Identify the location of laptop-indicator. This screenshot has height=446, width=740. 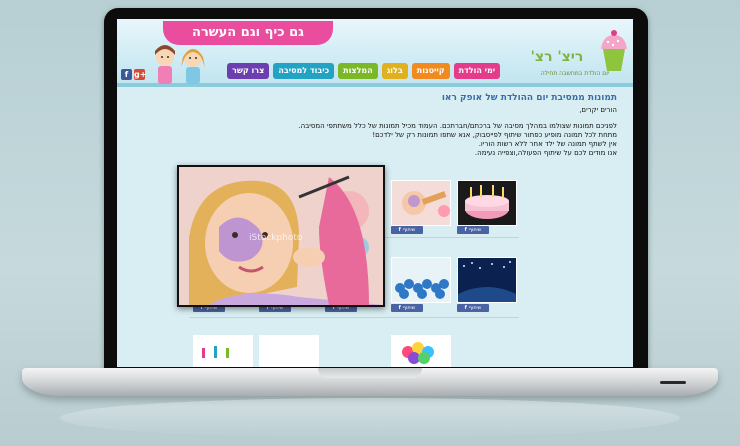
(673, 382).